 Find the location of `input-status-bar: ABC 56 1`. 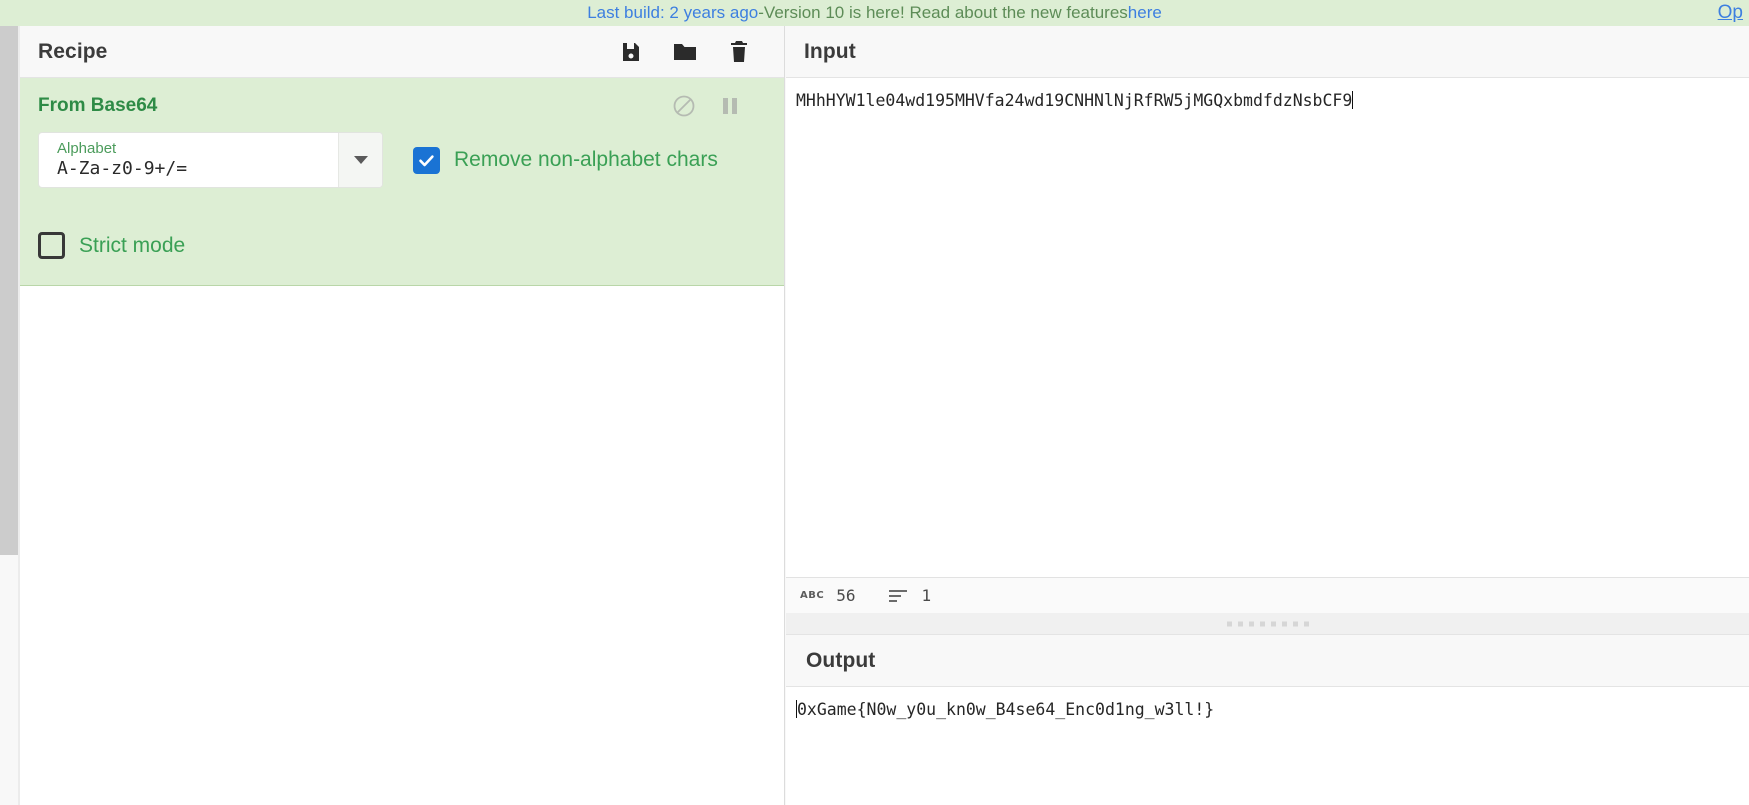

input-status-bar: ABC 56 1 is located at coordinates (1267, 595).